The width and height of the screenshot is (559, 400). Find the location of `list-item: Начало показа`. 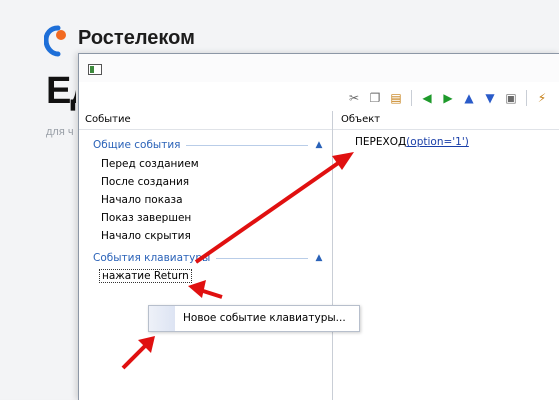

list-item: Начало показа is located at coordinates (142, 200).